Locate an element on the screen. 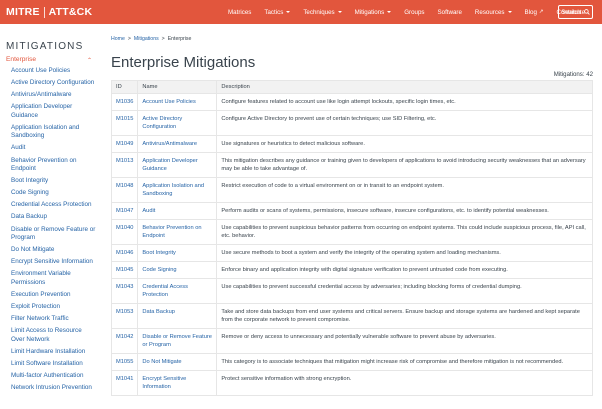  sidebar-title: MITIGATIONS is located at coordinates (45, 46).